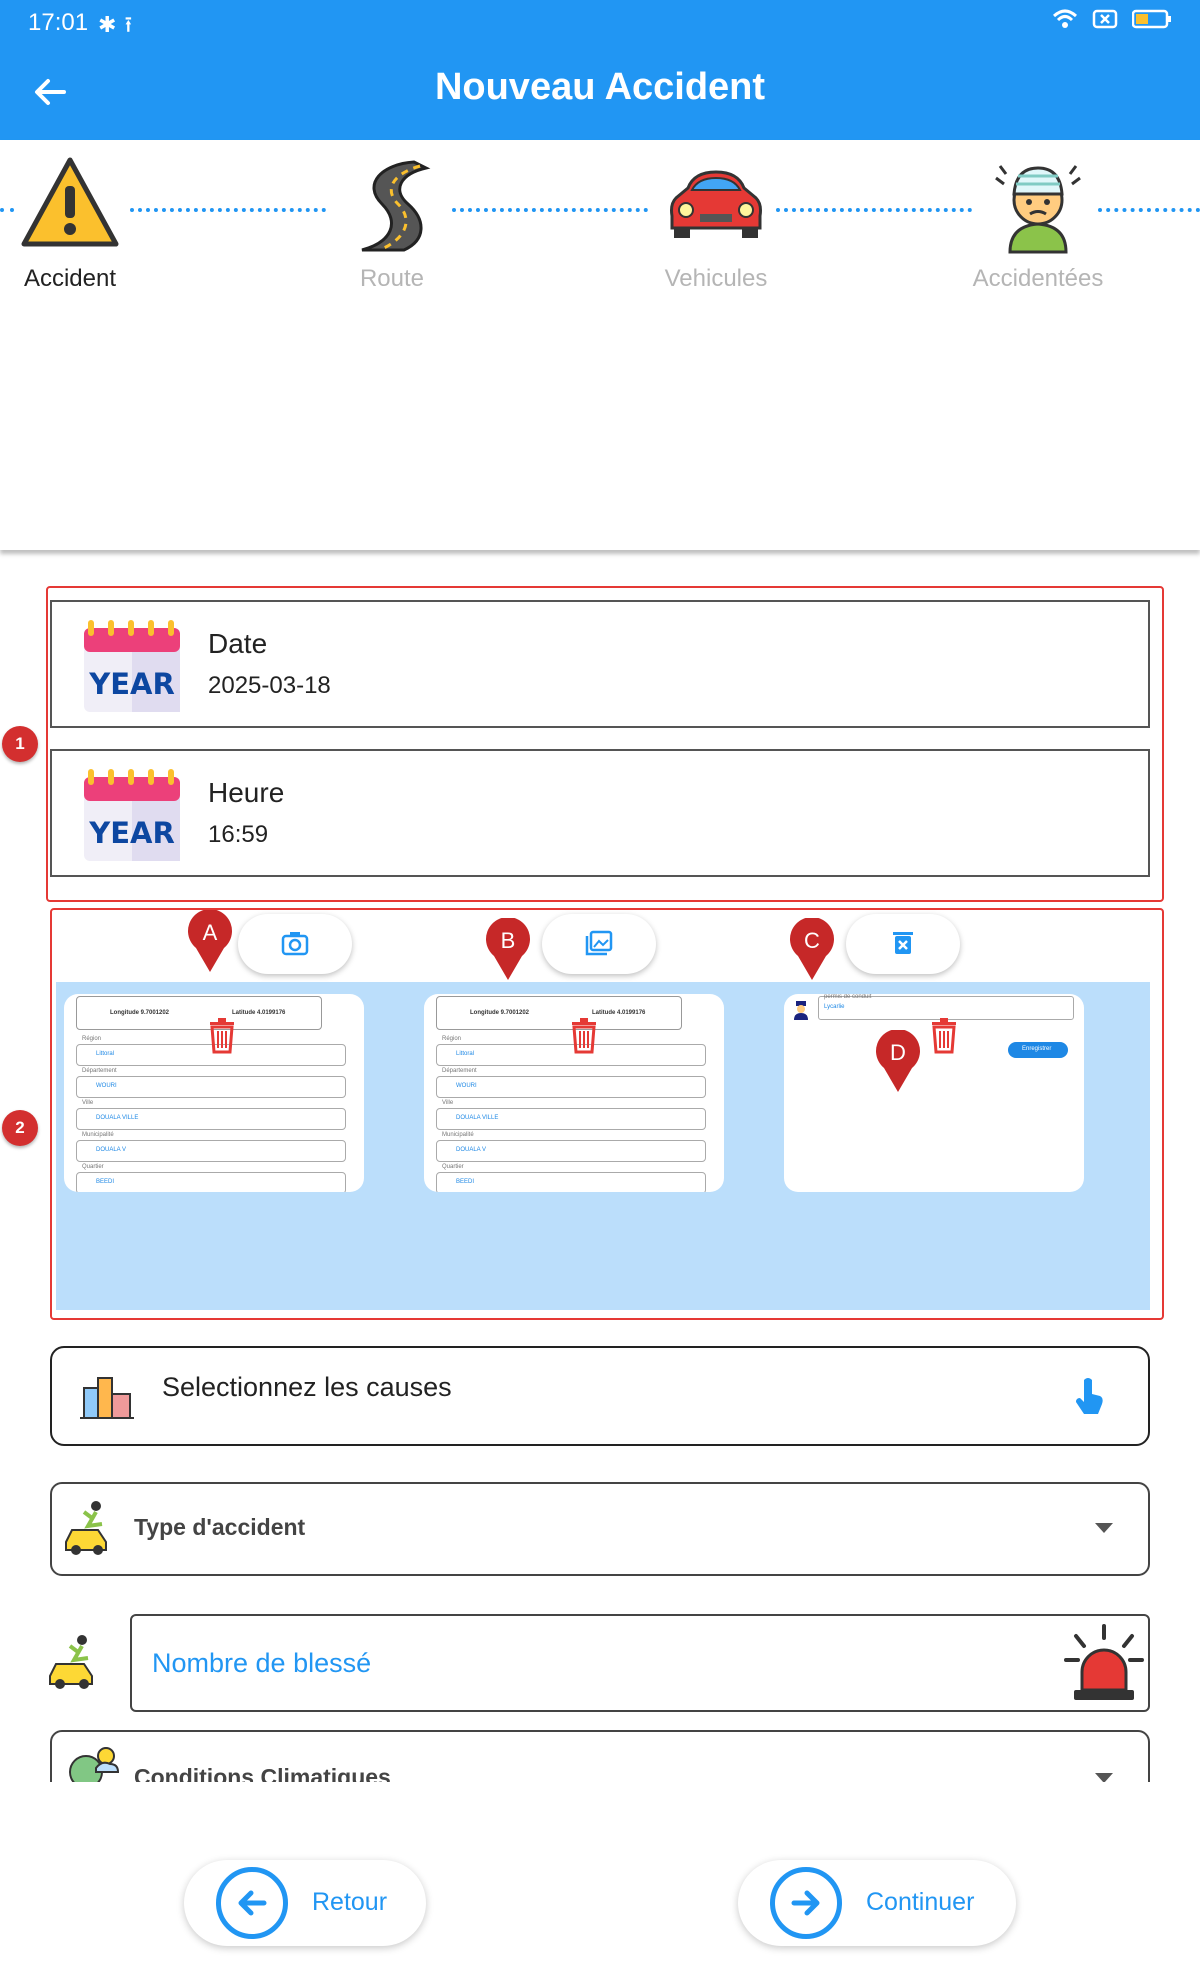 Image resolution: width=1200 pixels, height=1968 pixels. I want to click on annotation-pin-d: D, so click(898, 1061).